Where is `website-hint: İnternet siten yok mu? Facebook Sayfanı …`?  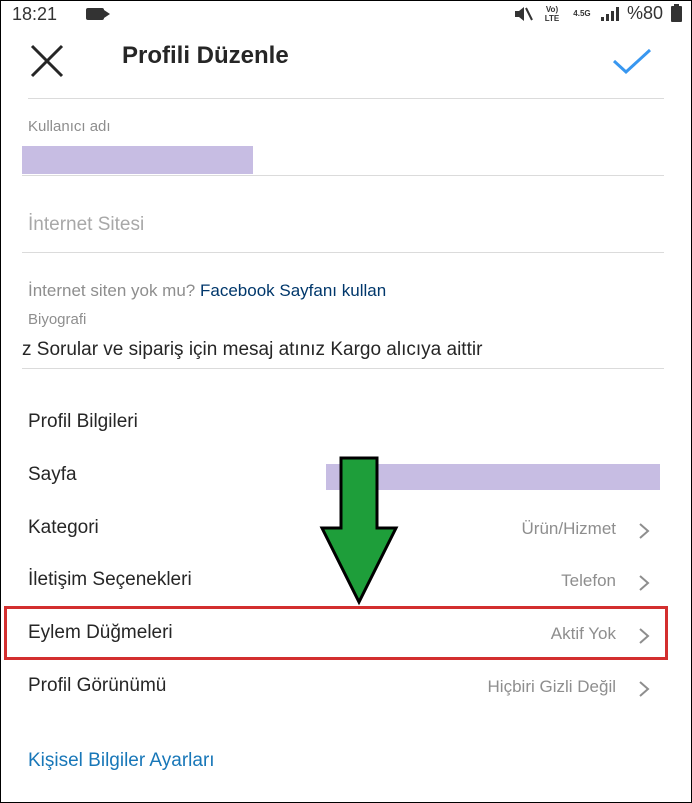 website-hint: İnternet siten yok mu? Facebook Sayfanı … is located at coordinates (207, 291).